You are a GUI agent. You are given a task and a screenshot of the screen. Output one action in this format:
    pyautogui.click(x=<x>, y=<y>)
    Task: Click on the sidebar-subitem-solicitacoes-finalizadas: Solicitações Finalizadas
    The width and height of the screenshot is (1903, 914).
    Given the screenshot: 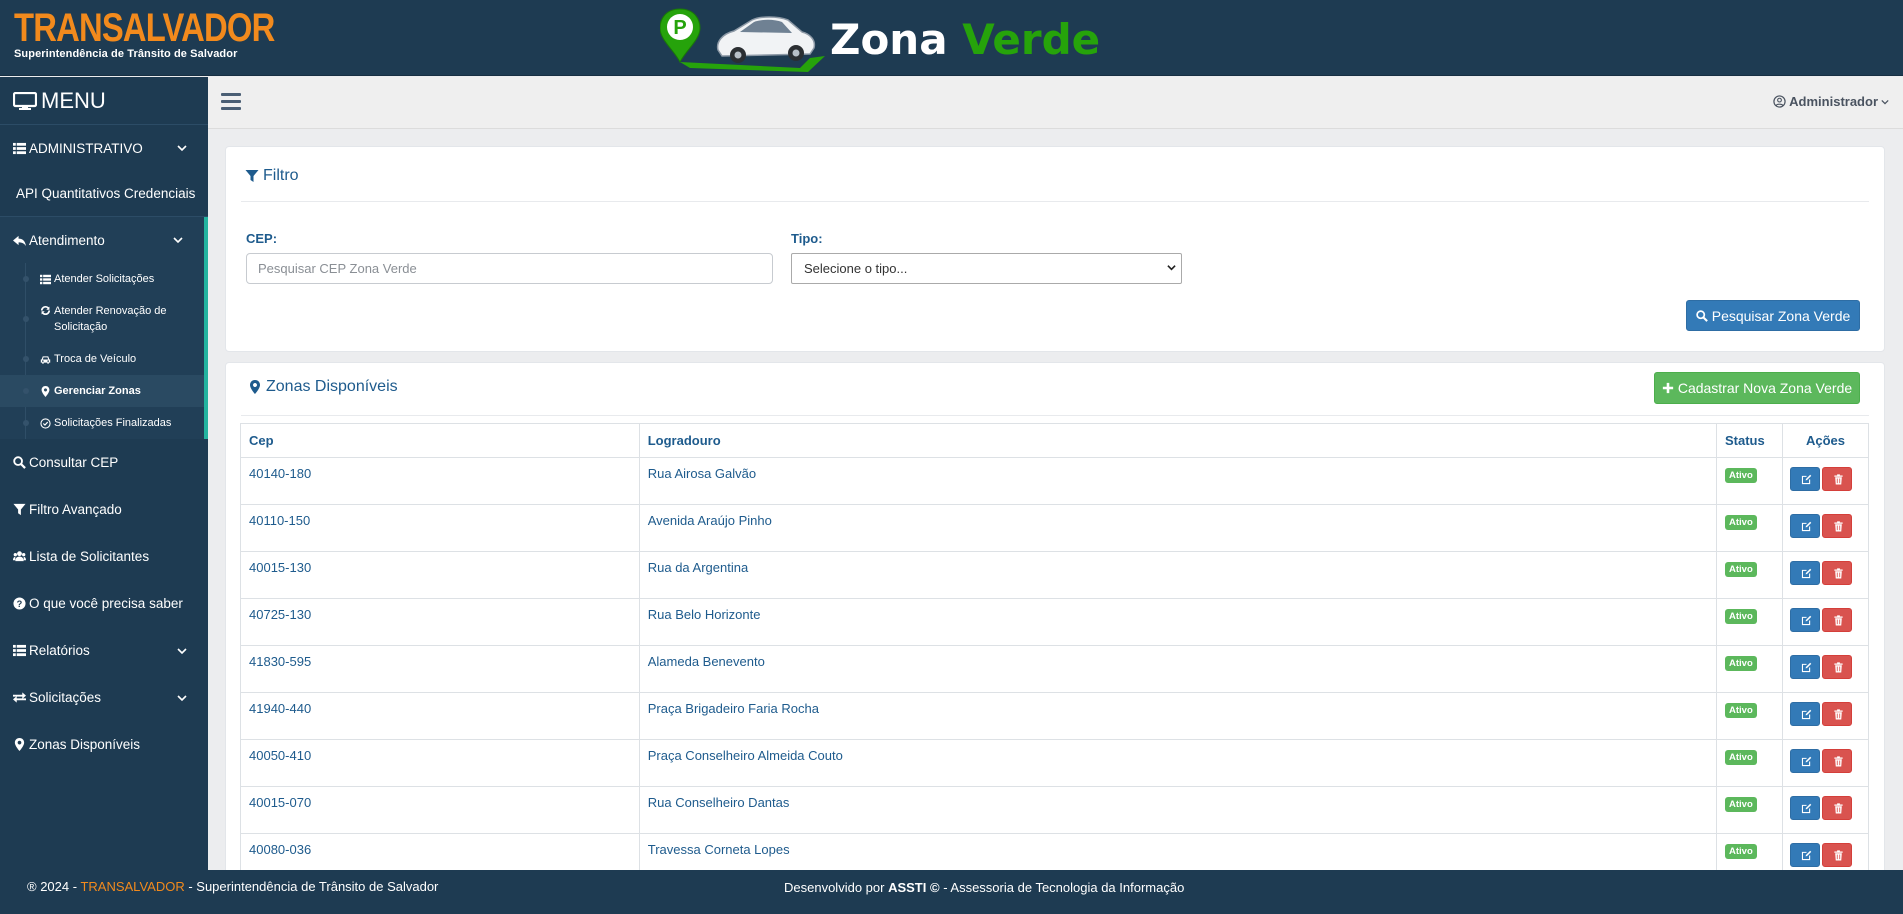 What is the action you would take?
    pyautogui.click(x=102, y=423)
    